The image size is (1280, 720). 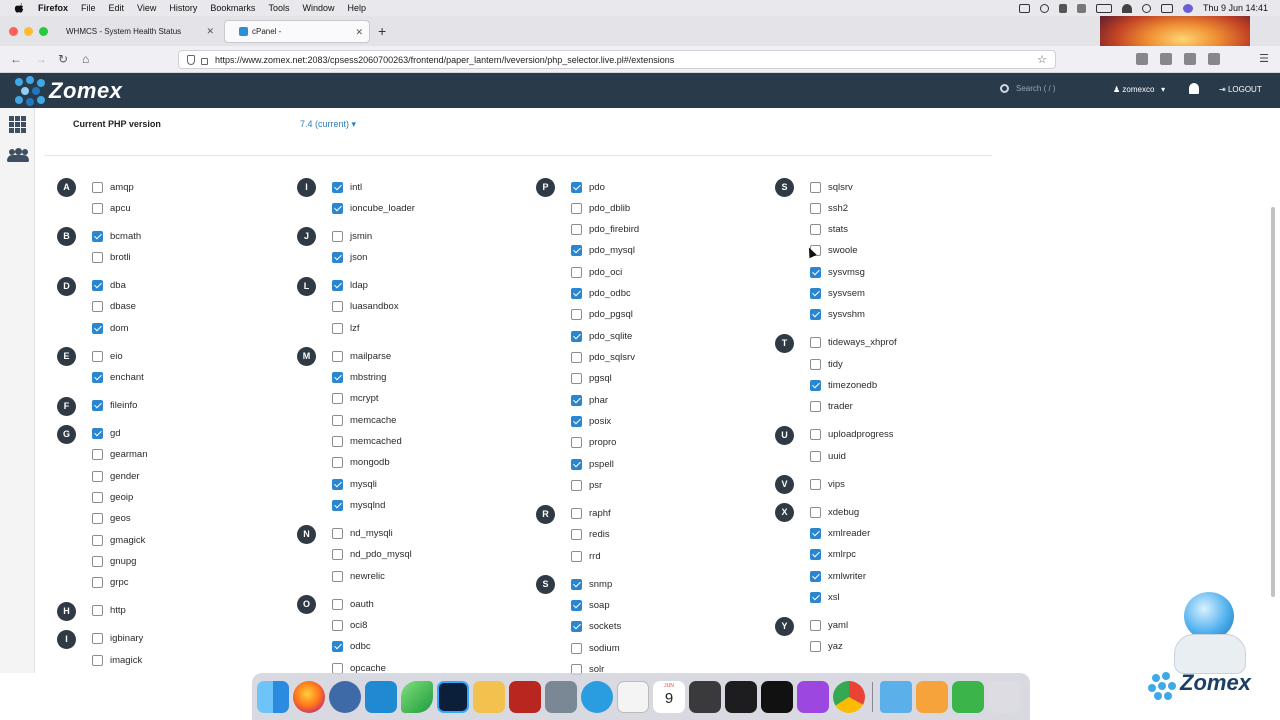 I want to click on launchpad-icon, so click(x=561, y=696).